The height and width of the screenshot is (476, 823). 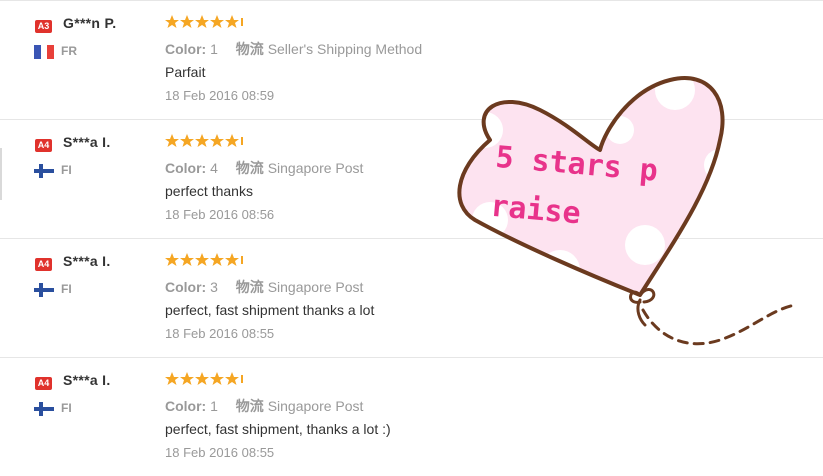 What do you see at coordinates (345, 49) in the screenshot?
I see `shipping-method: Seller's Shipping Method` at bounding box center [345, 49].